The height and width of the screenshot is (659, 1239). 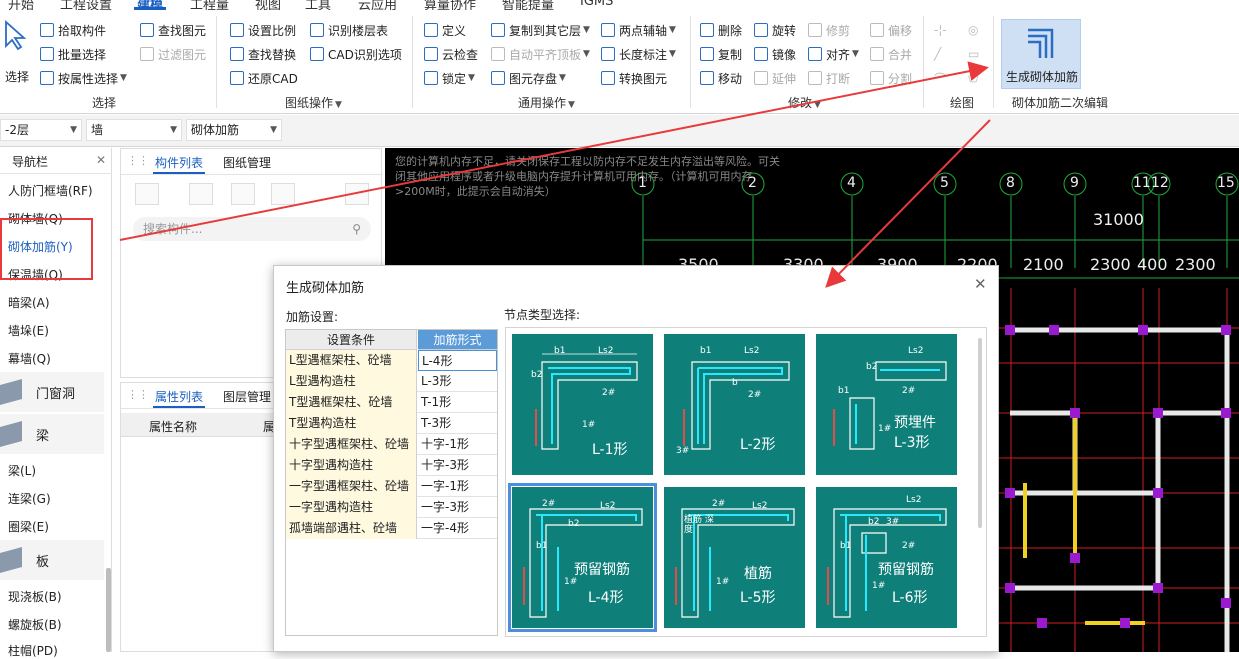 What do you see at coordinates (721, 78) in the screenshot?
I see `move-button: 移动` at bounding box center [721, 78].